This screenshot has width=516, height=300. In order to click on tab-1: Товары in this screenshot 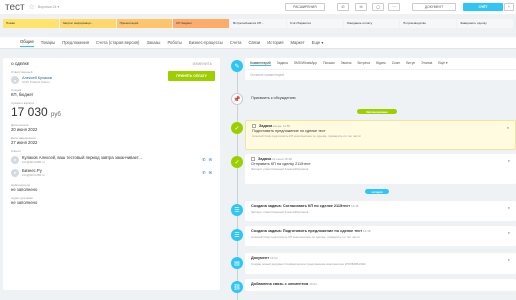, I will do `click(48, 42)`.